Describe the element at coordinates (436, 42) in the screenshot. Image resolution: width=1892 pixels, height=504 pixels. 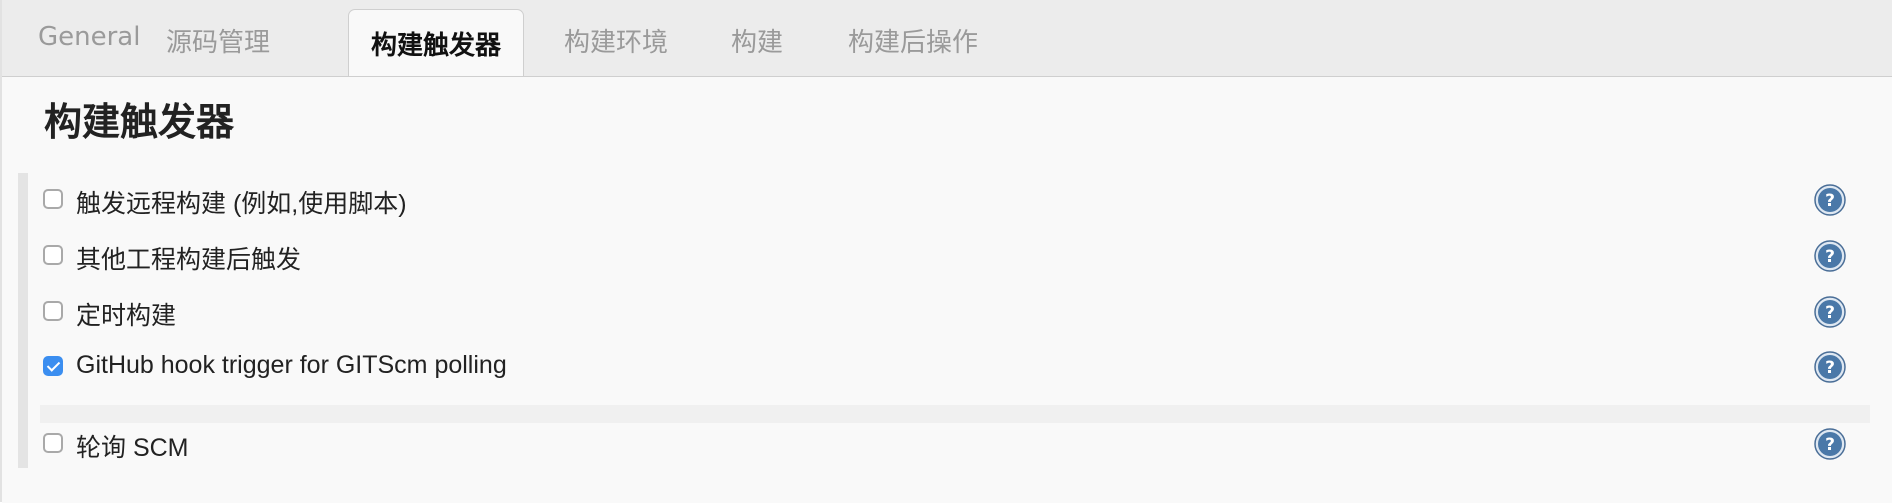
I see `tab-build-triggers: 构建触发器` at that location.